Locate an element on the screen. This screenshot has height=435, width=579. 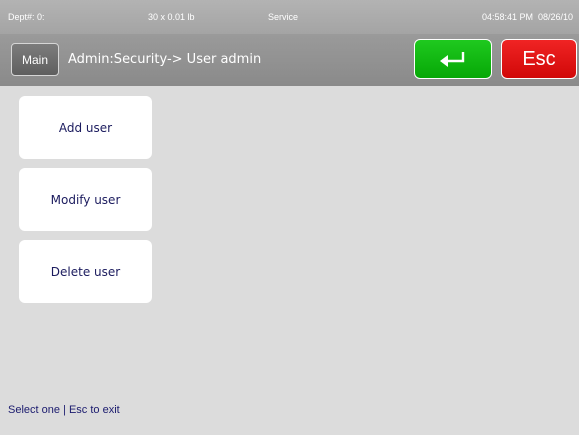
esc-button: Esc is located at coordinates (539, 59).